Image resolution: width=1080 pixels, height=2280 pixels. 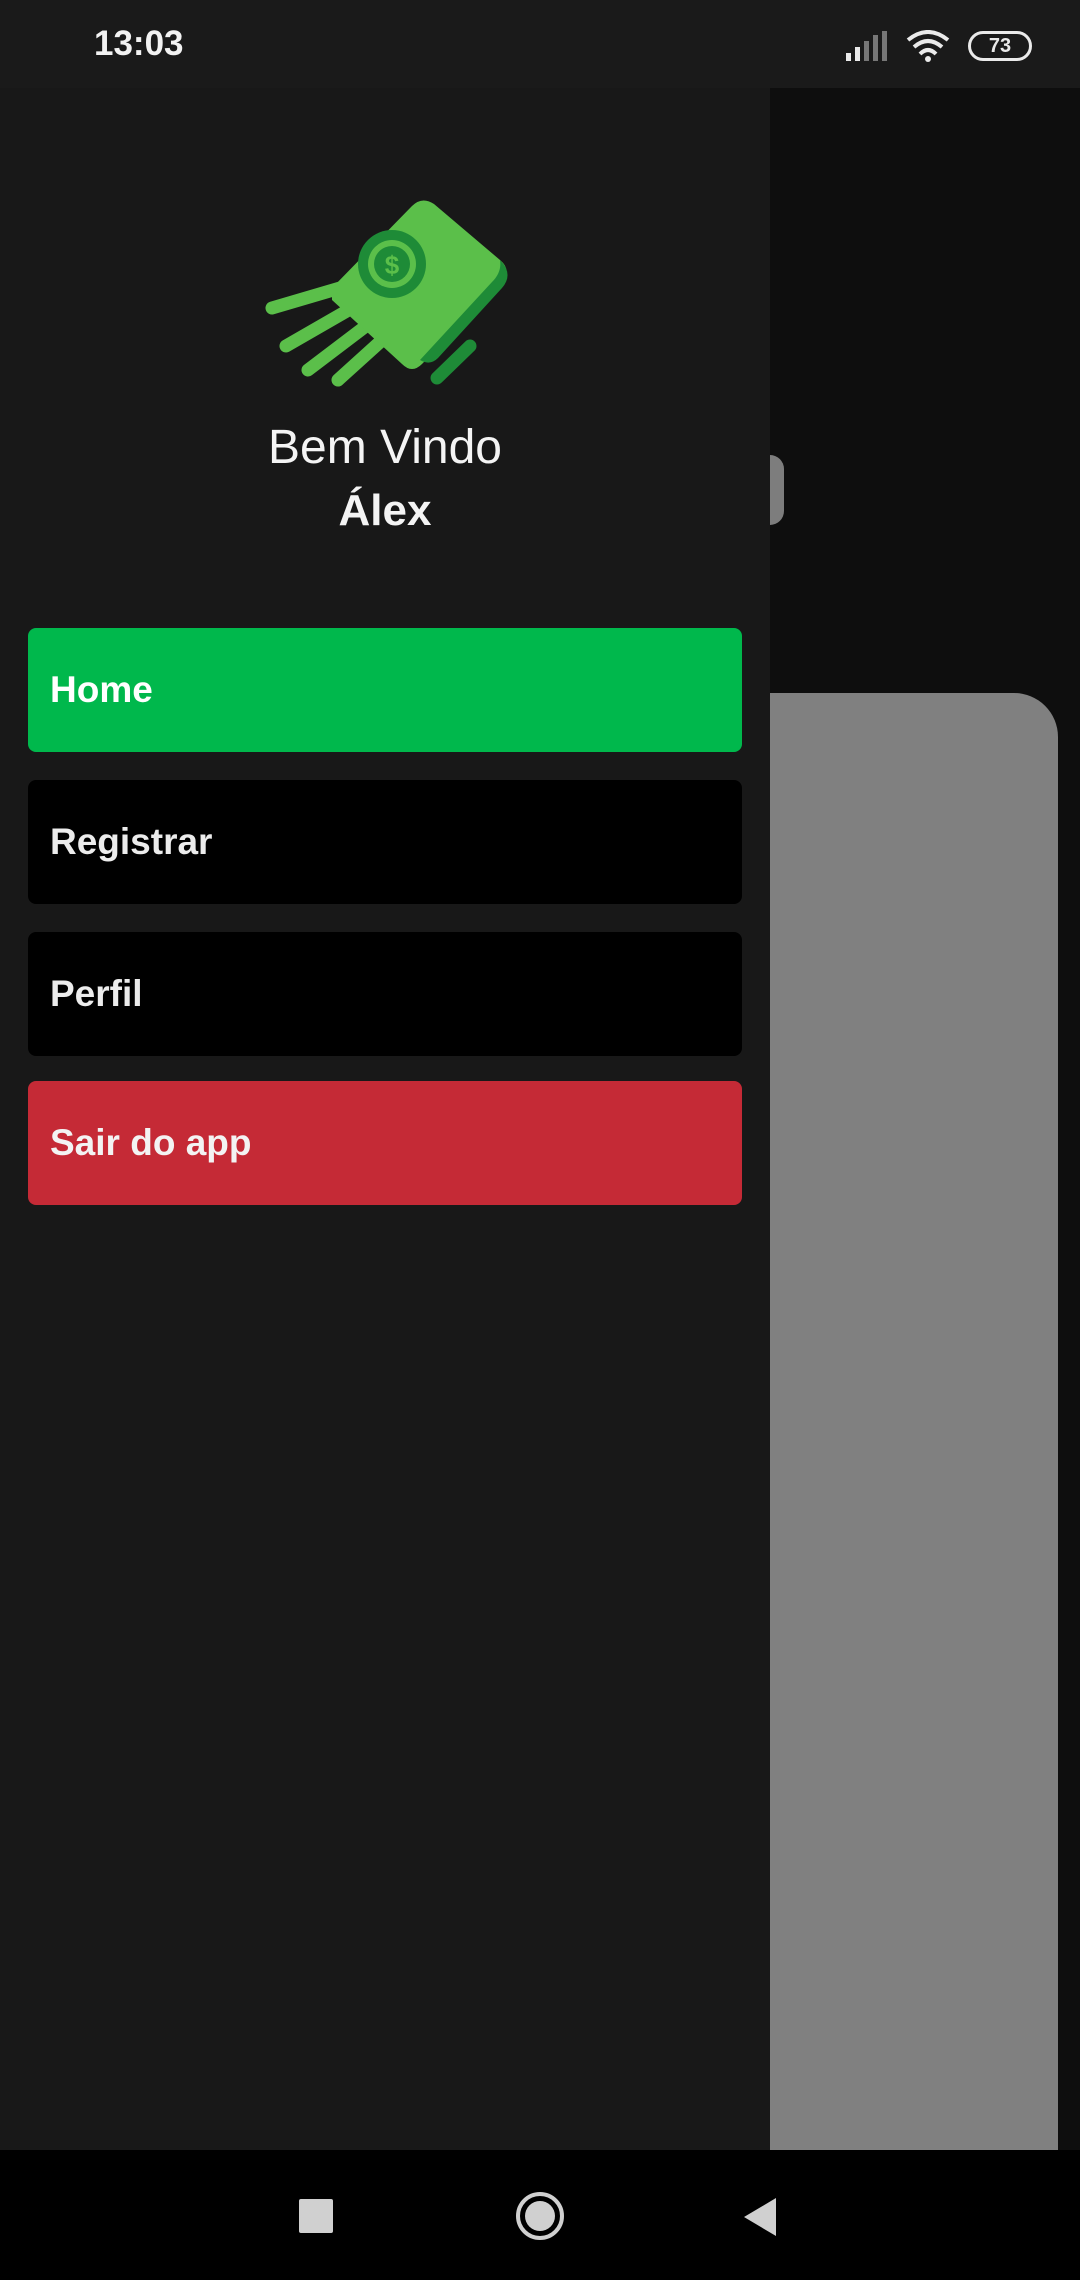 I want to click on user-name: Álex, so click(x=385, y=510).